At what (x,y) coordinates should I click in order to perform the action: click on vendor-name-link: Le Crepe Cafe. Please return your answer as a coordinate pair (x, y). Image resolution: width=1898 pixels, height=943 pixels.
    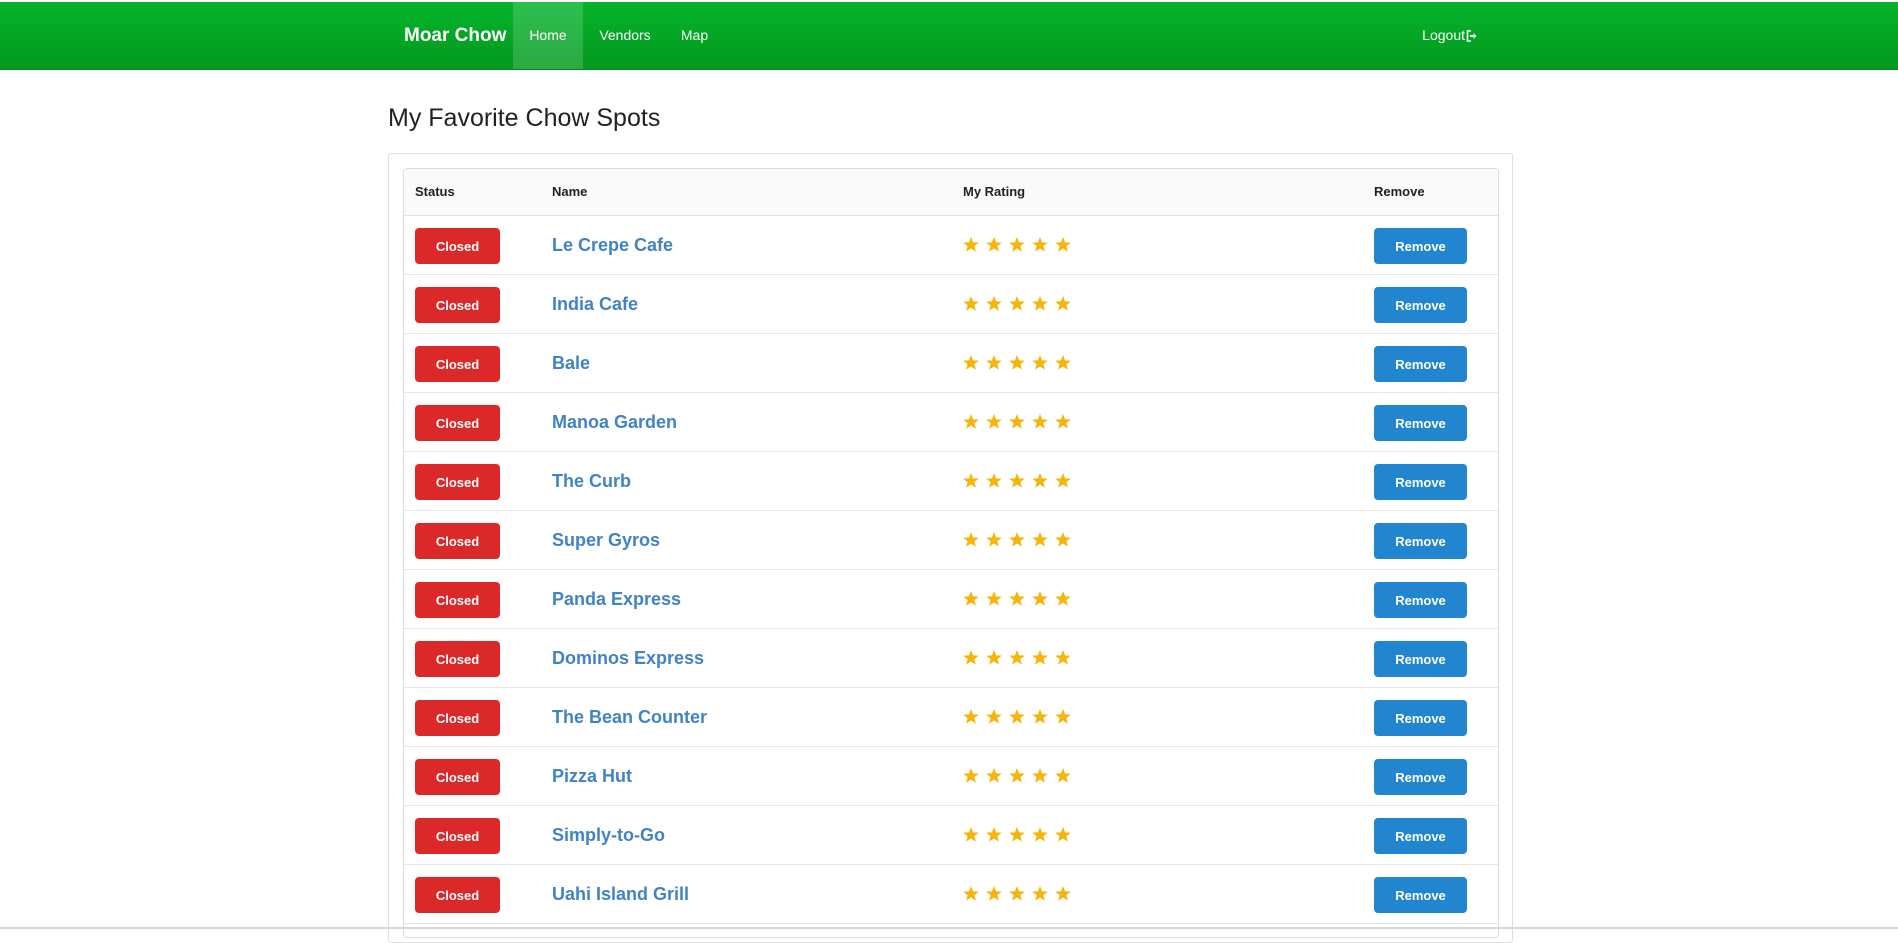
    Looking at the image, I should click on (612, 245).